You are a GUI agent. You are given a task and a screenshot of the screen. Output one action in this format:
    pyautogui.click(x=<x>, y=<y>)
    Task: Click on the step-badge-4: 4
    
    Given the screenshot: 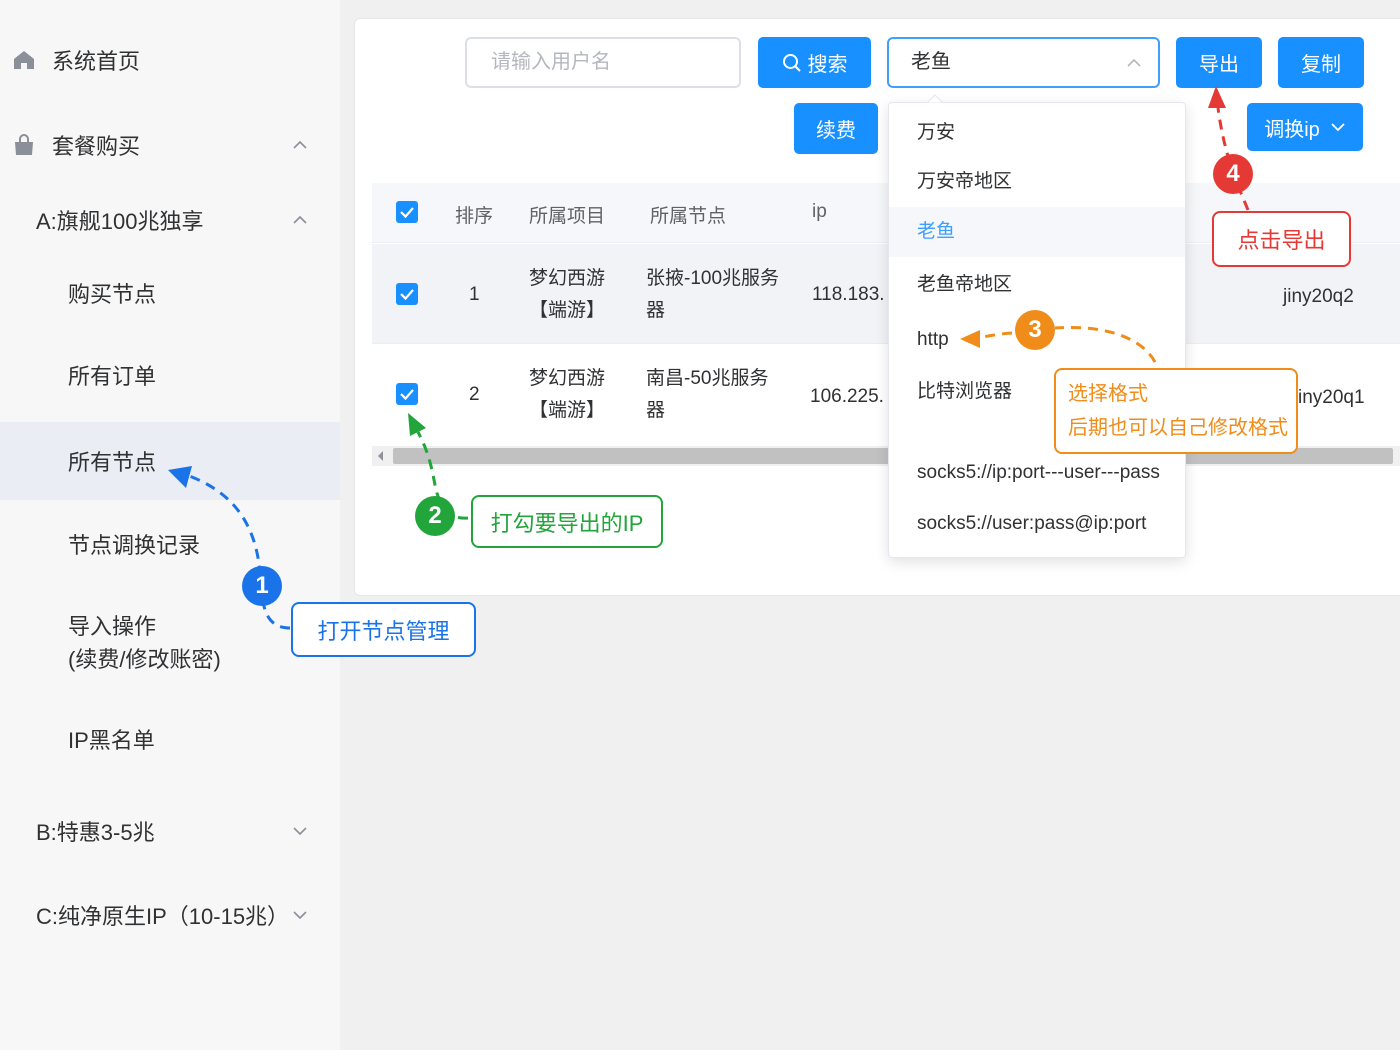 What is the action you would take?
    pyautogui.click(x=1233, y=174)
    